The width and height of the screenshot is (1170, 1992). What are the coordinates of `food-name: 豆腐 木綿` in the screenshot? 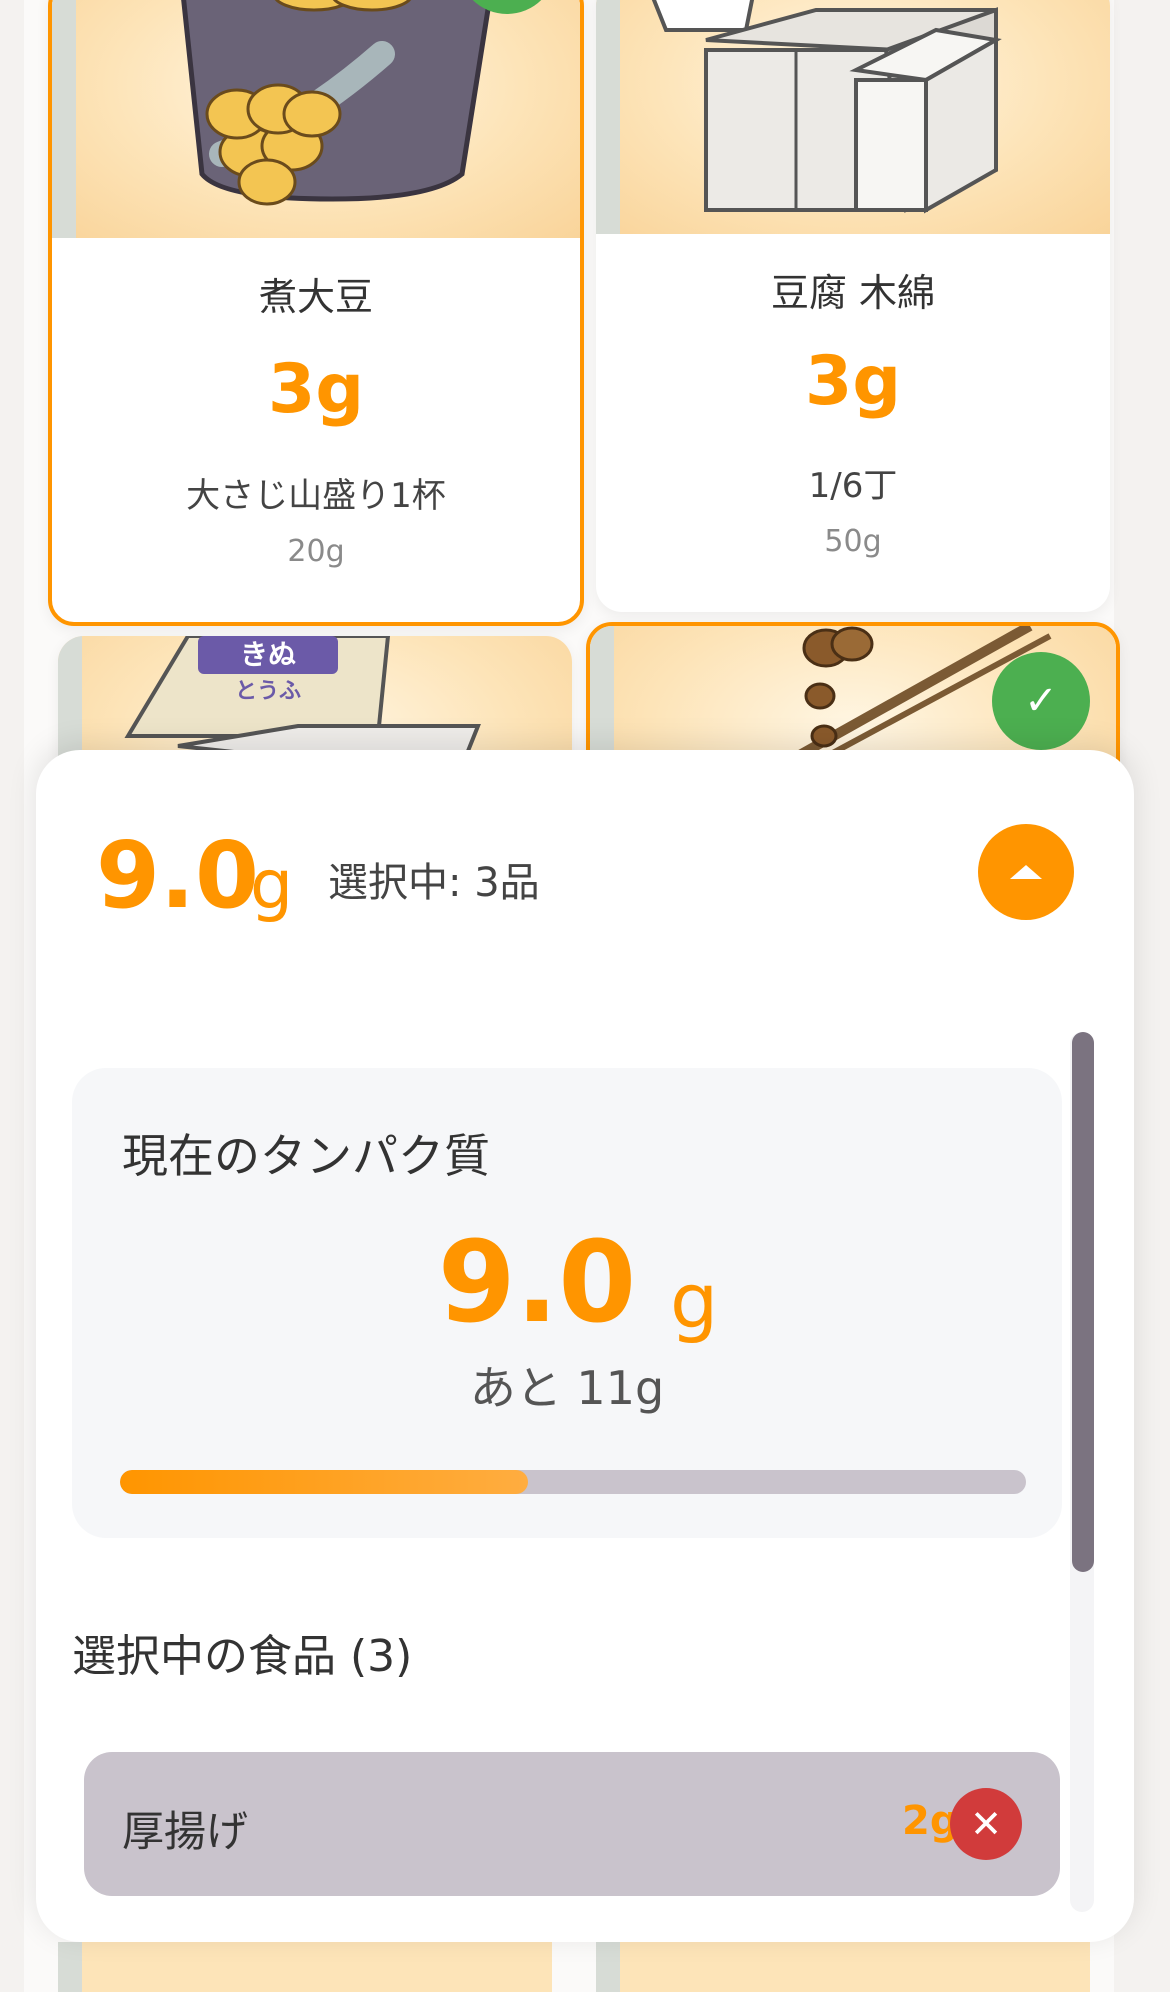 It's located at (853, 293).